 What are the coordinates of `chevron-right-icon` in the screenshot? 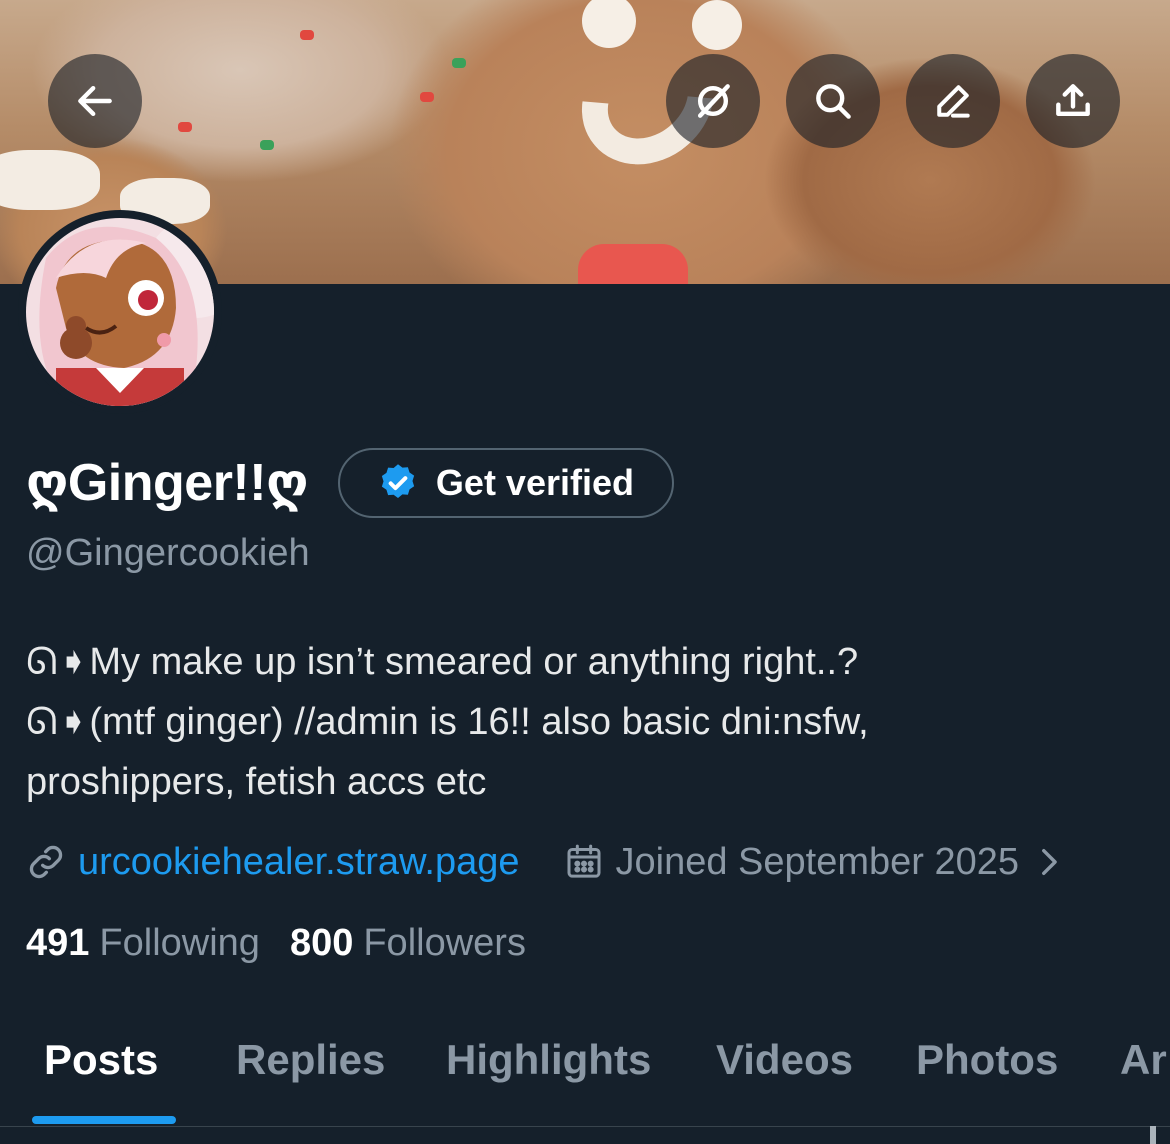 It's located at (1048, 862).